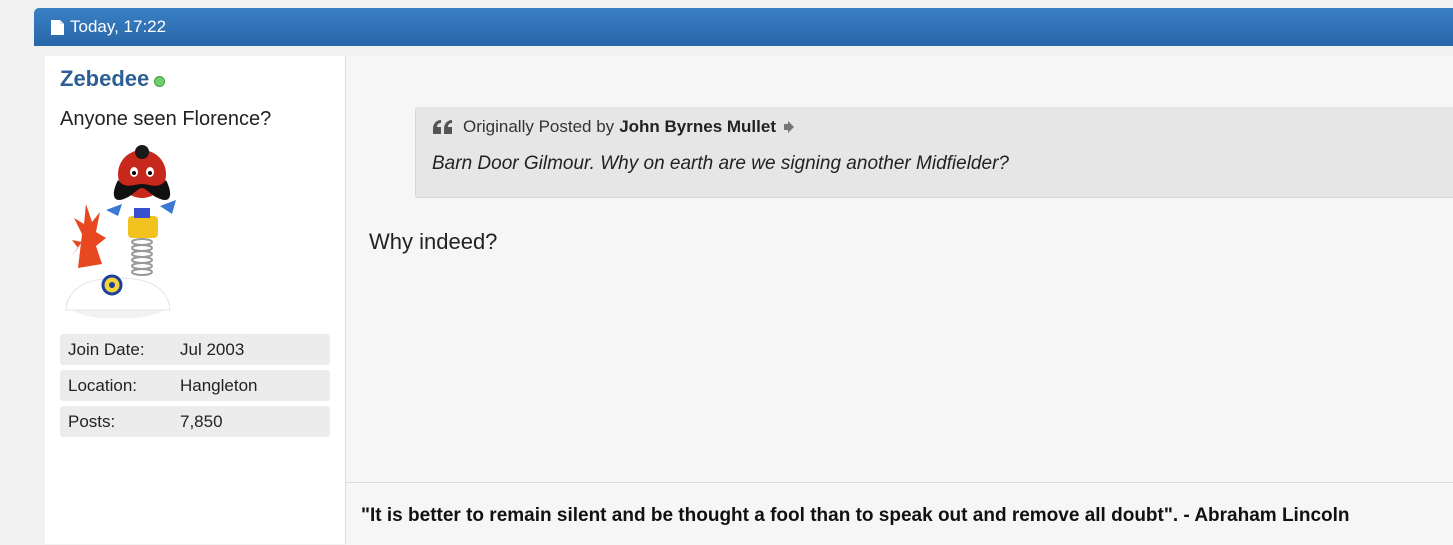 The image size is (1453, 545). I want to click on user-title: Anyone seen Florence?, so click(166, 119).